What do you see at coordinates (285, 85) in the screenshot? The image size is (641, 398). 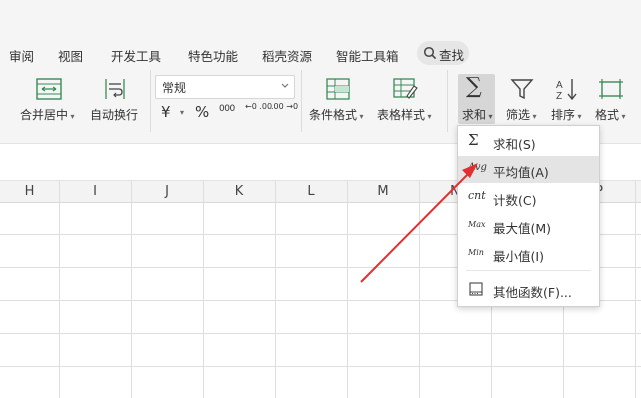 I see `chevron-down-icon` at bounding box center [285, 85].